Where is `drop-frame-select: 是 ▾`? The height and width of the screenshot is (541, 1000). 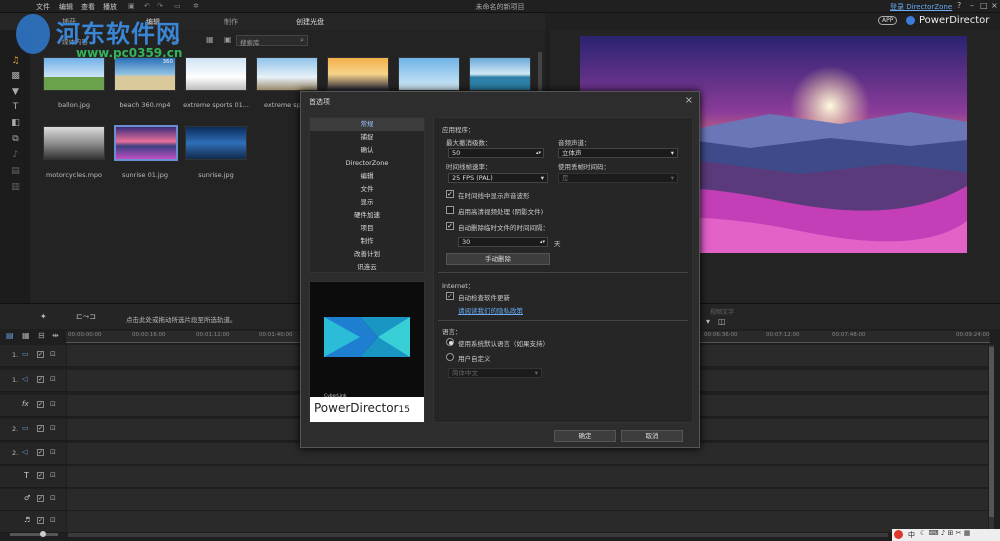 drop-frame-select: 是 ▾ is located at coordinates (618, 178).